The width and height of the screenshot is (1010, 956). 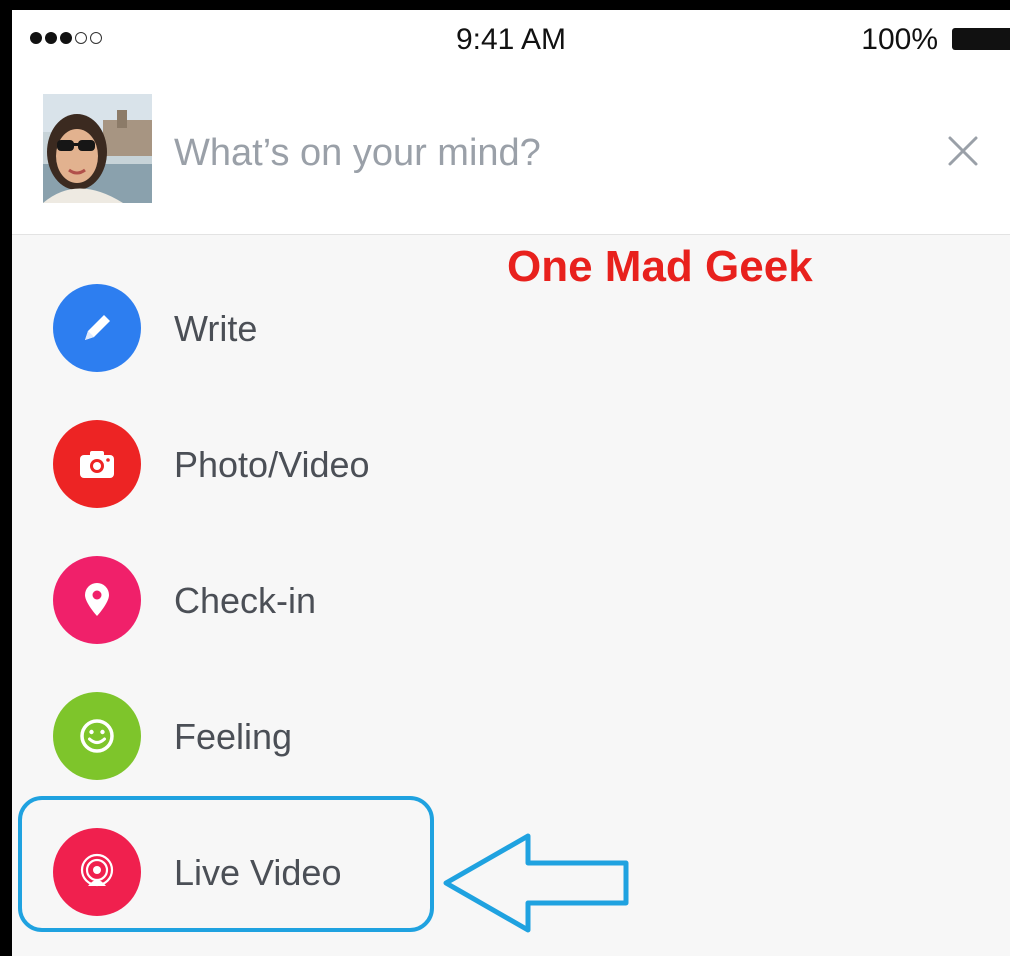 What do you see at coordinates (97, 148) in the screenshot?
I see `avatar` at bounding box center [97, 148].